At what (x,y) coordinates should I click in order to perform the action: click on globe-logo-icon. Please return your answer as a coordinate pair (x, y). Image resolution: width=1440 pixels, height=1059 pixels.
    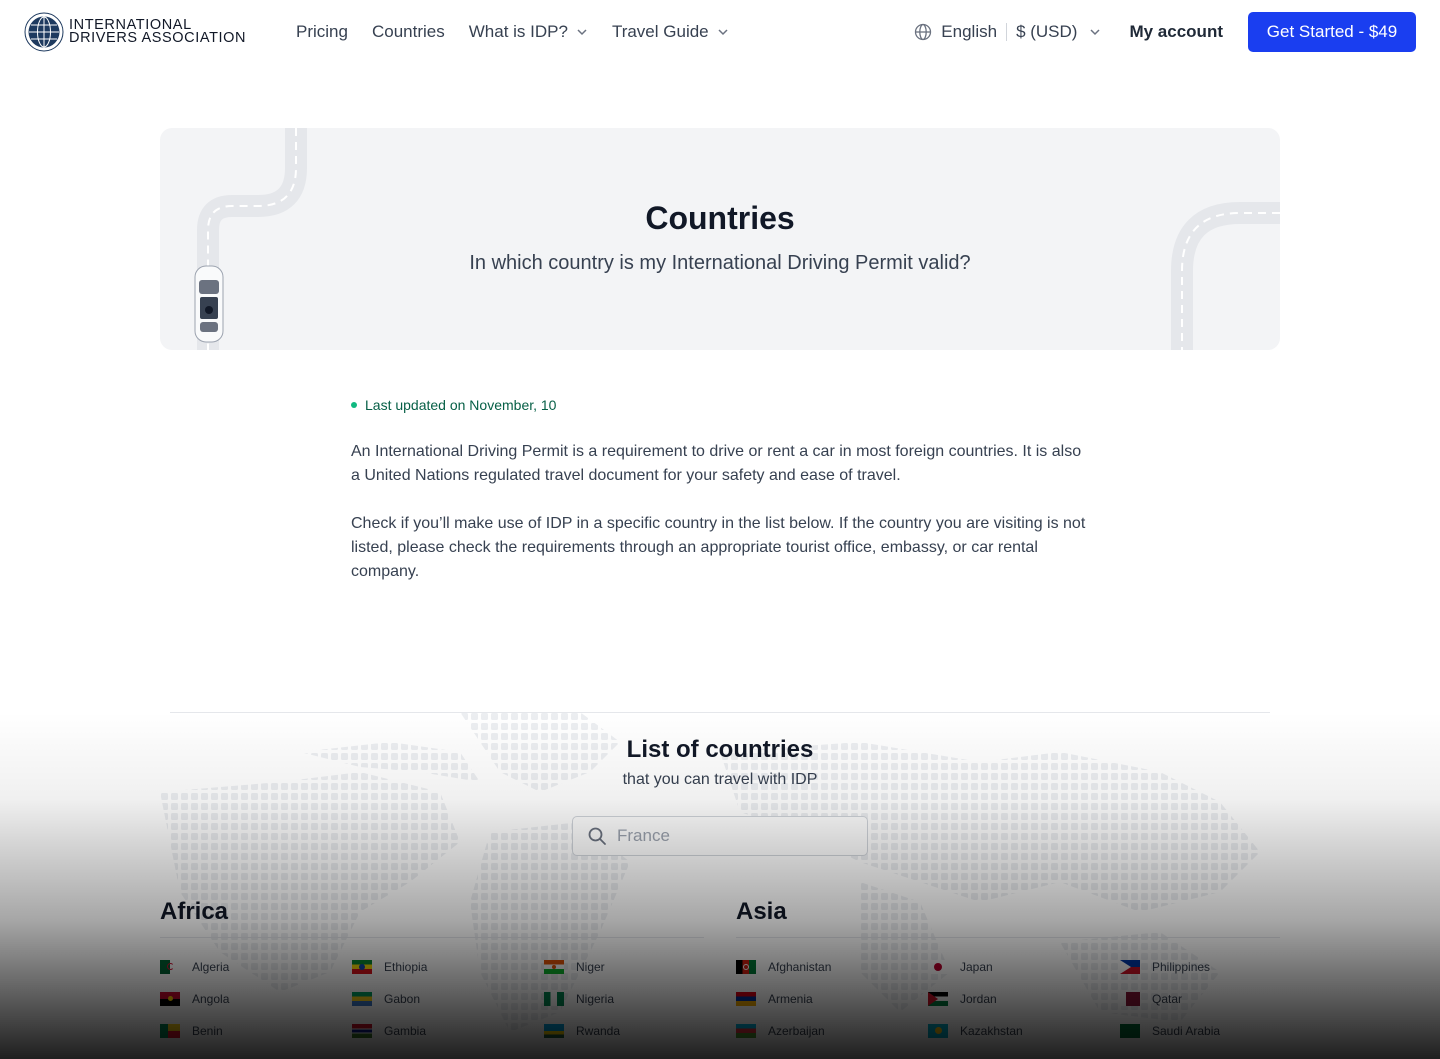
    Looking at the image, I should click on (44, 32).